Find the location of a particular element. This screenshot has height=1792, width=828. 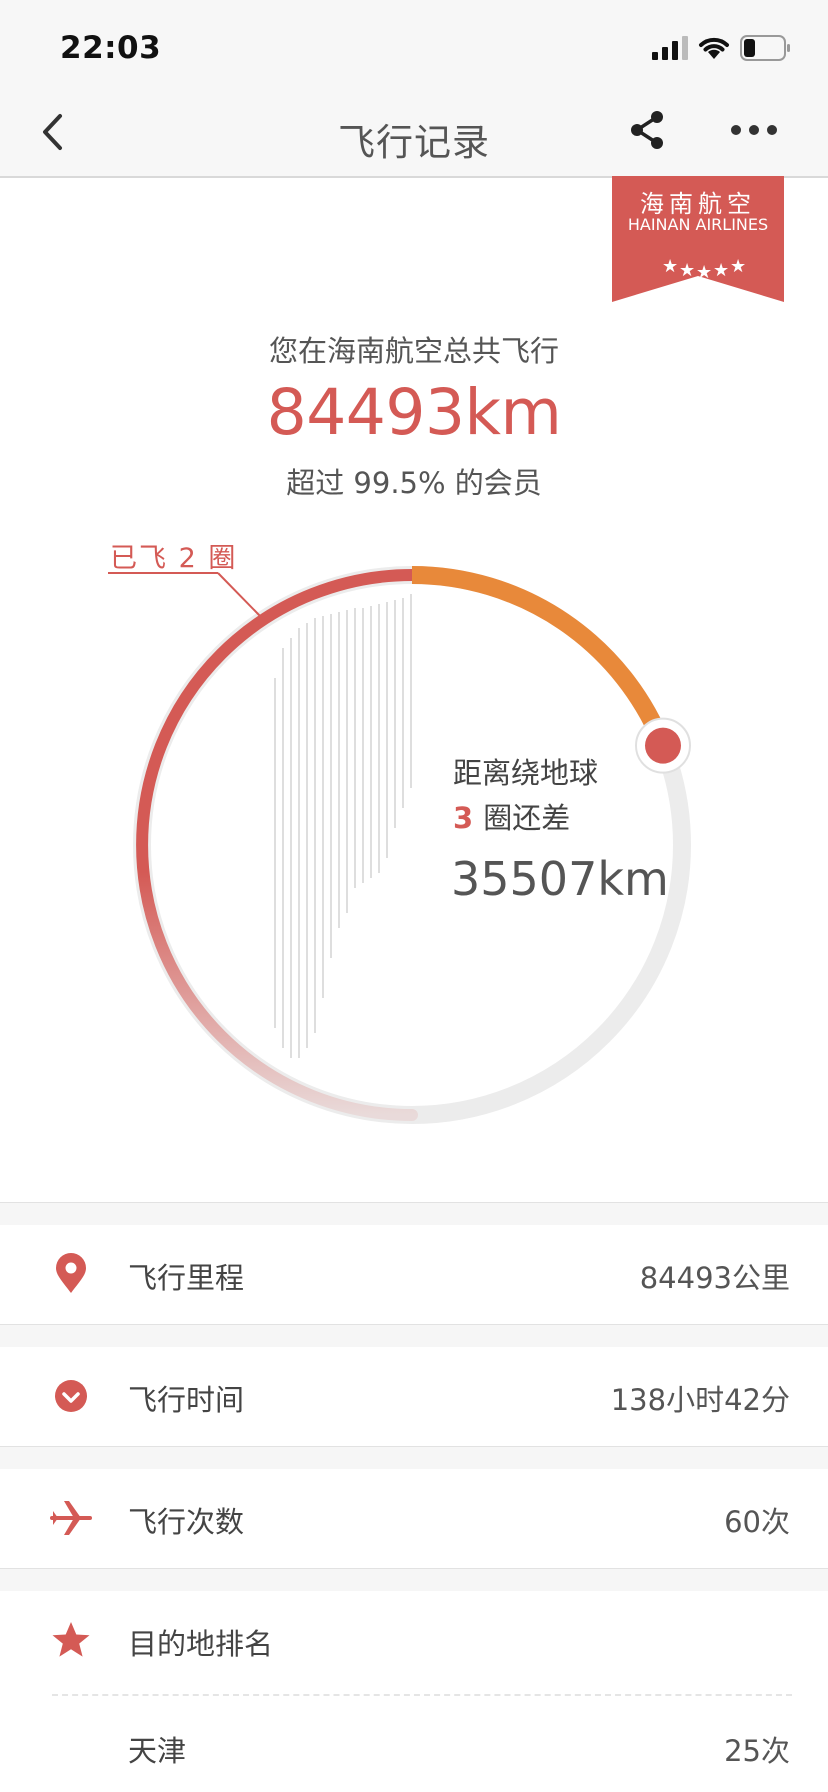

total-distance: 84493km is located at coordinates (414, 412).